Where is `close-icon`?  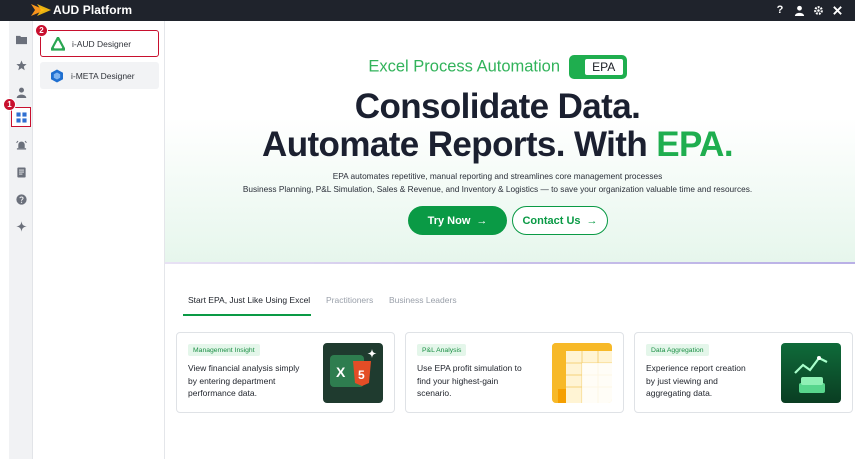 close-icon is located at coordinates (837, 10).